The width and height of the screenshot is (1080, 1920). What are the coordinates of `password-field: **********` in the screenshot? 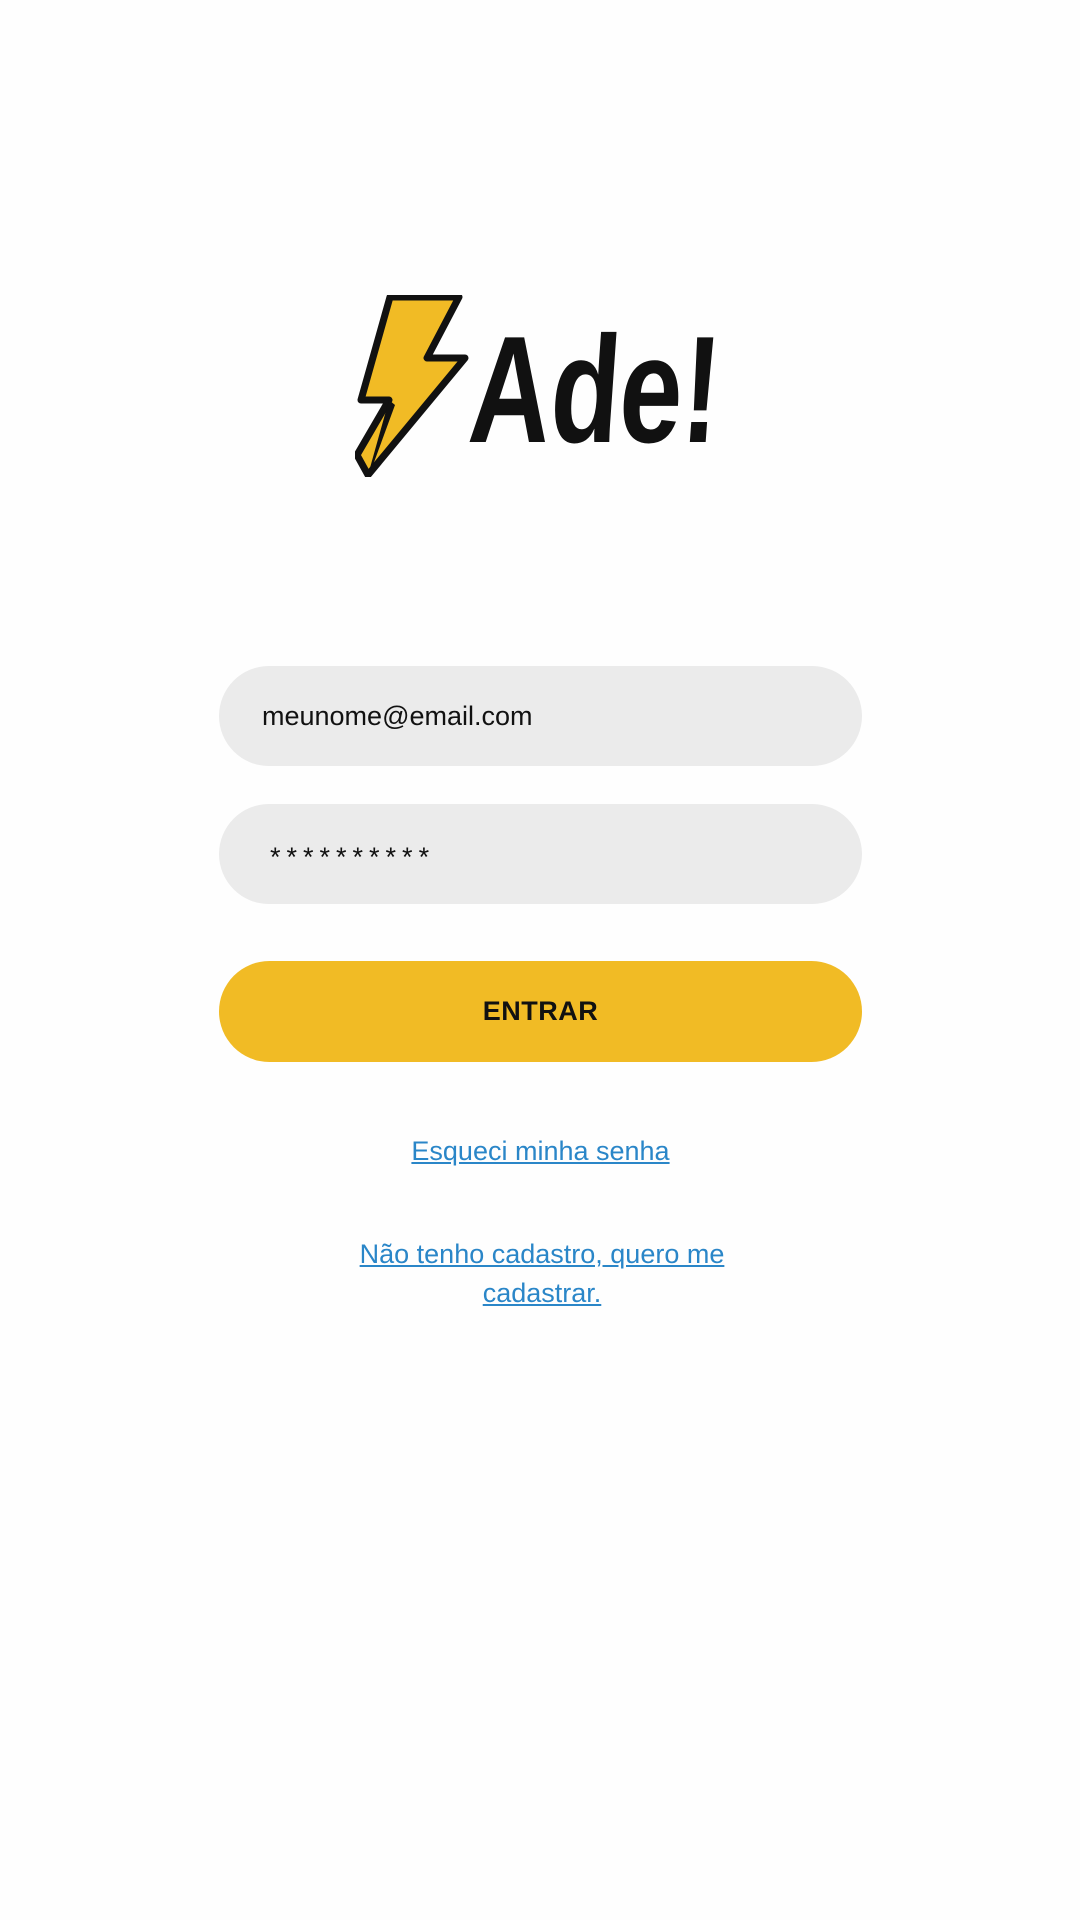 It's located at (540, 854).